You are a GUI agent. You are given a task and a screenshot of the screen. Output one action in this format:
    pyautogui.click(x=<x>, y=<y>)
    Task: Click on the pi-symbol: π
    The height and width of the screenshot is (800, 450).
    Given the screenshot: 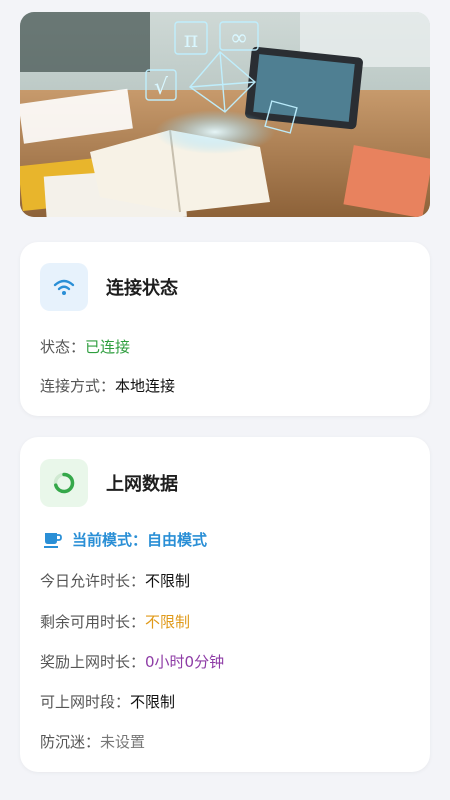 What is the action you would take?
    pyautogui.click(x=191, y=40)
    